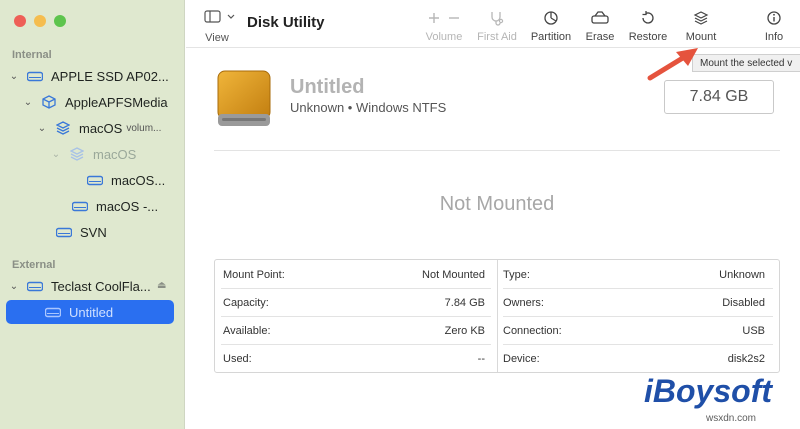 Image resolution: width=800 pixels, height=429 pixels. Describe the element at coordinates (497, 37) in the screenshot. I see `first-aid-label: First Aid` at that location.